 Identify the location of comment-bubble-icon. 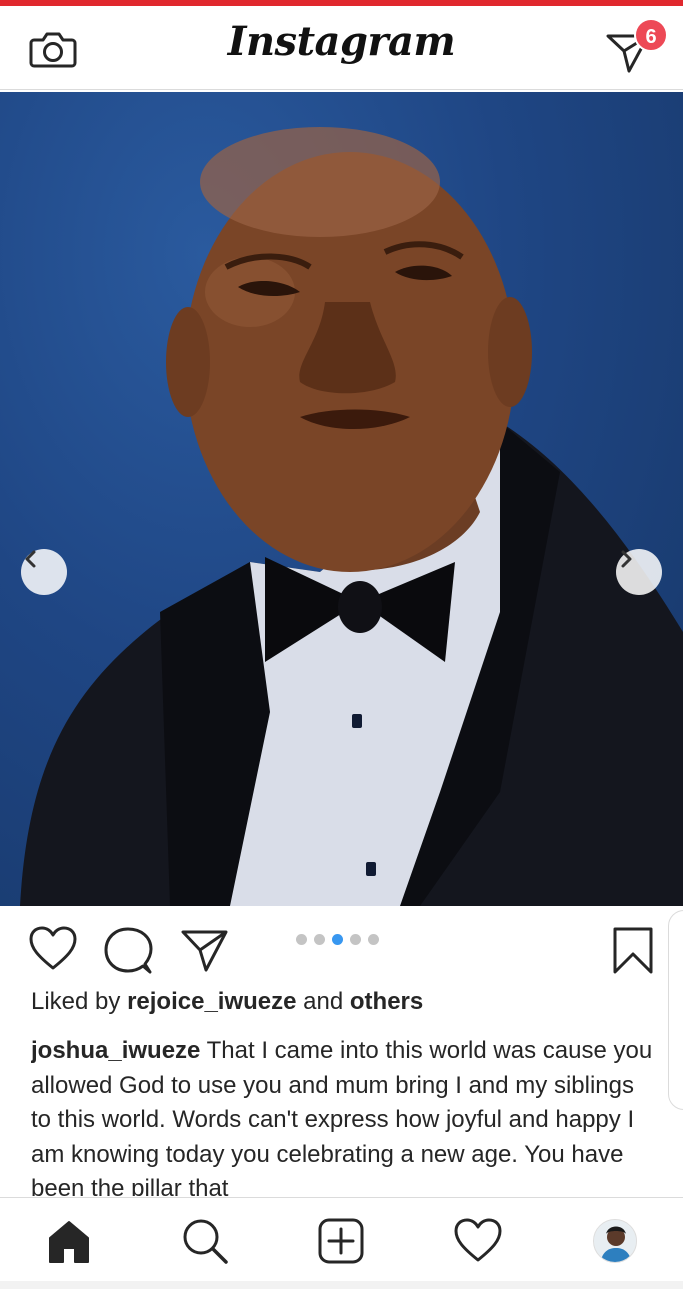
(128, 950).